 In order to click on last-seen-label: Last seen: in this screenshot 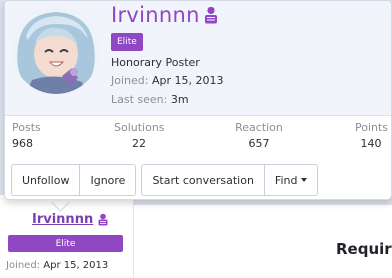, I will do `click(139, 99)`.